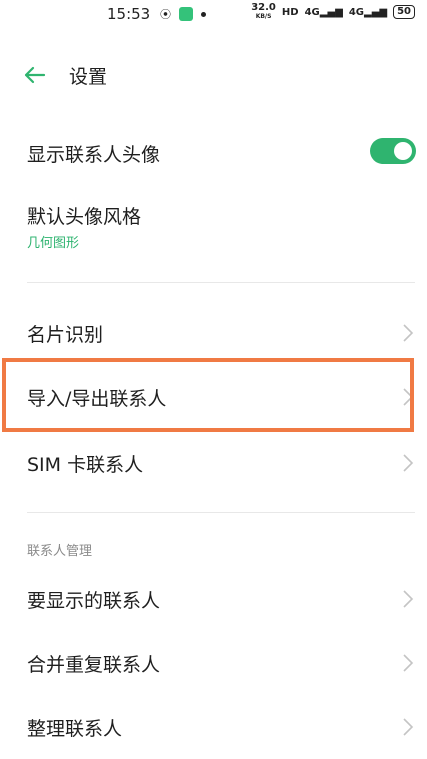  Describe the element at coordinates (213, 663) in the screenshot. I see `setting-merge-duplicates: 合并重复联系人` at that location.